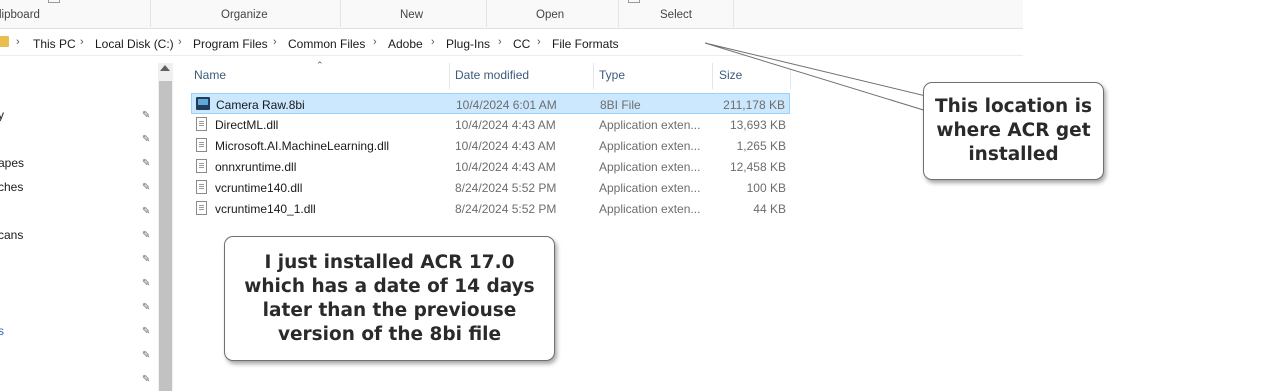 The width and height of the screenshot is (1276, 391). I want to click on callout-pointer, so click(817, 77).